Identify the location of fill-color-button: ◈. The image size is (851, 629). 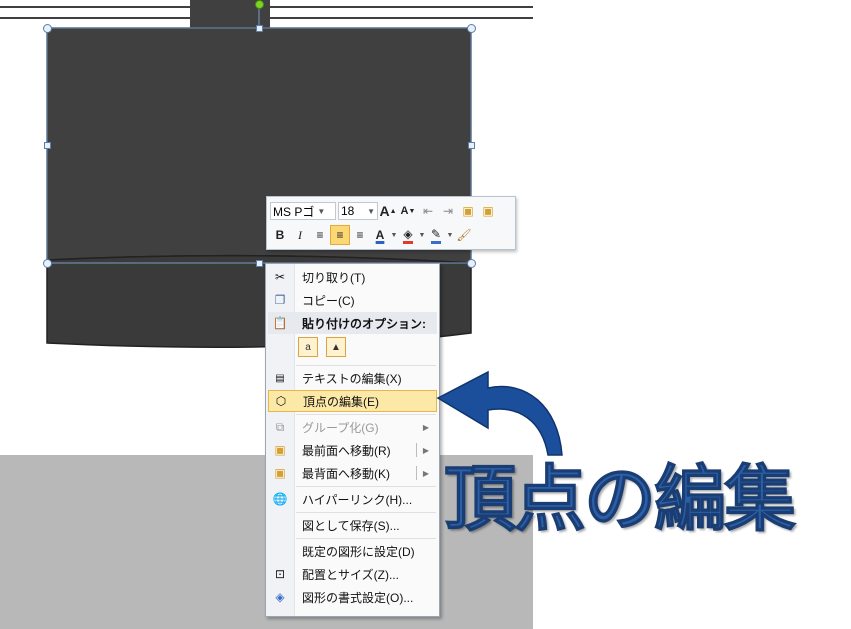
(408, 235).